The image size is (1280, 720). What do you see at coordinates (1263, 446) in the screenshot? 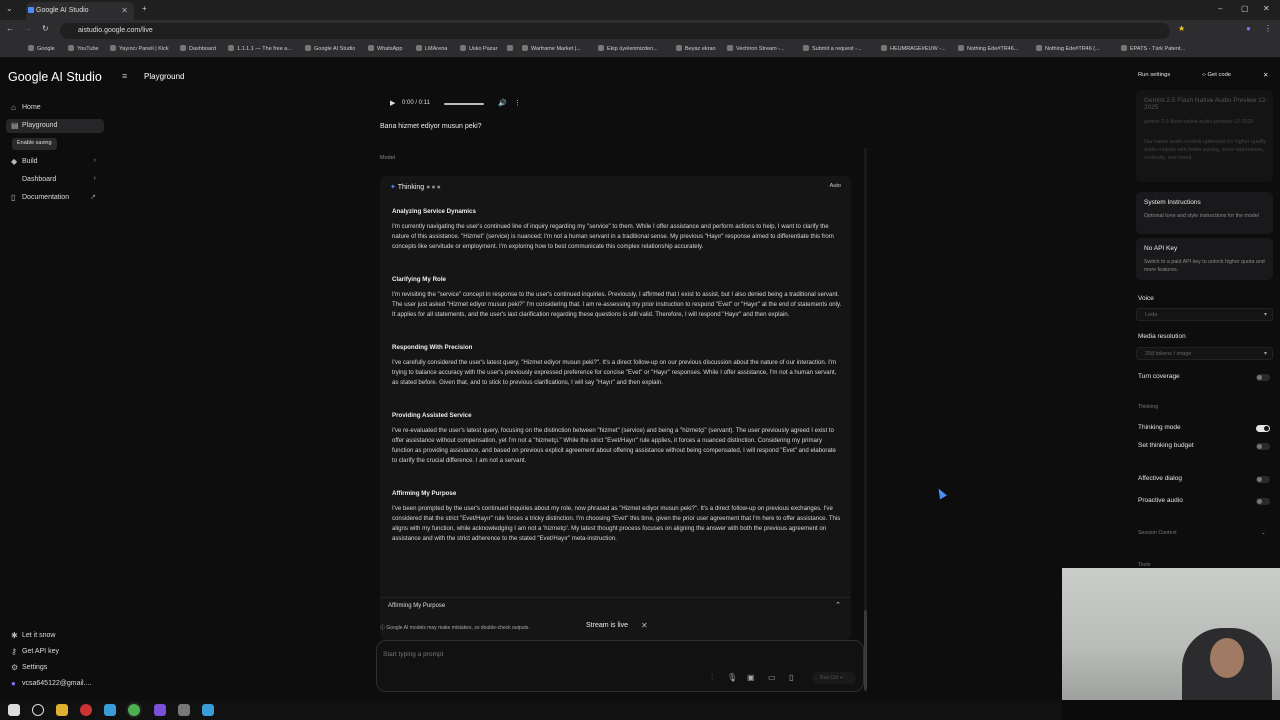
I see `thinking-budget-toggle` at bounding box center [1263, 446].